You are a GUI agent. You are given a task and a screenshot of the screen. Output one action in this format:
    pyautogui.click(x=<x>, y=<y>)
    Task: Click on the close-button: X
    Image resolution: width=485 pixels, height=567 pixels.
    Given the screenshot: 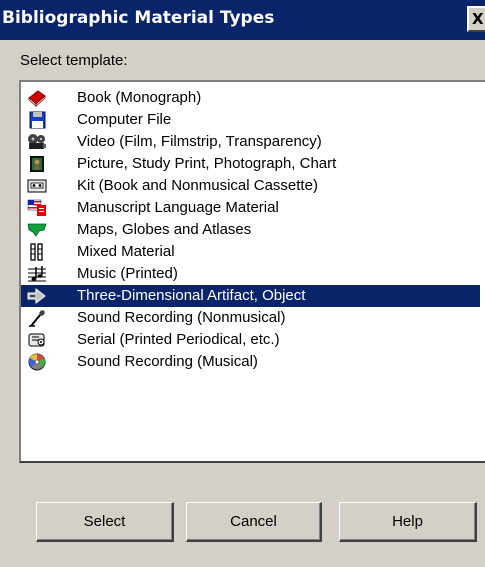 What is the action you would take?
    pyautogui.click(x=476, y=19)
    